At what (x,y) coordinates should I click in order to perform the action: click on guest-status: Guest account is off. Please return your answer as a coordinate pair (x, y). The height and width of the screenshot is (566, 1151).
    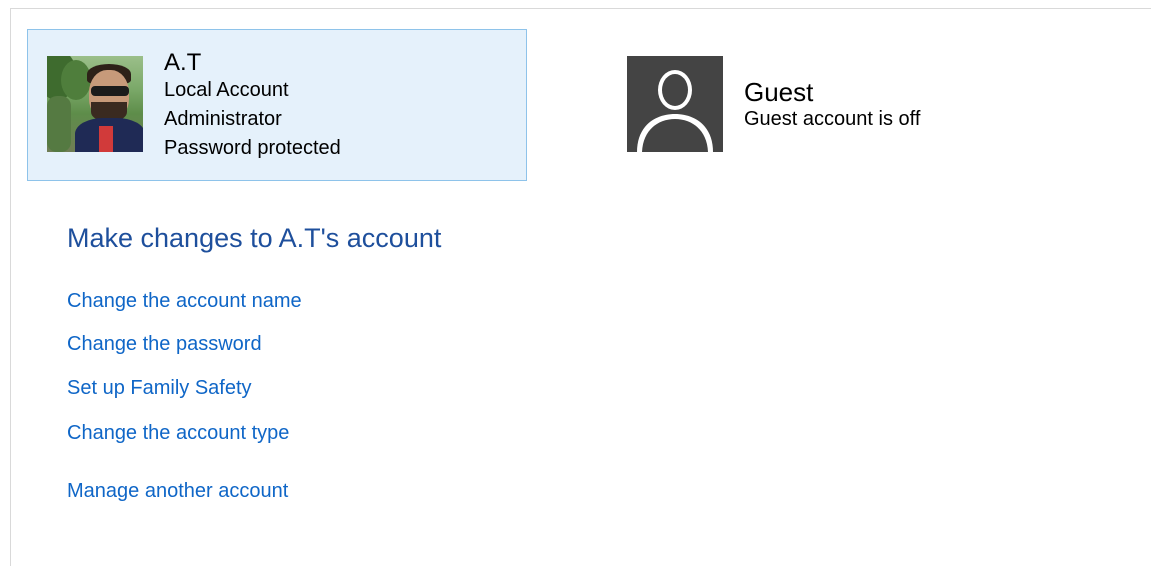
    Looking at the image, I should click on (832, 119).